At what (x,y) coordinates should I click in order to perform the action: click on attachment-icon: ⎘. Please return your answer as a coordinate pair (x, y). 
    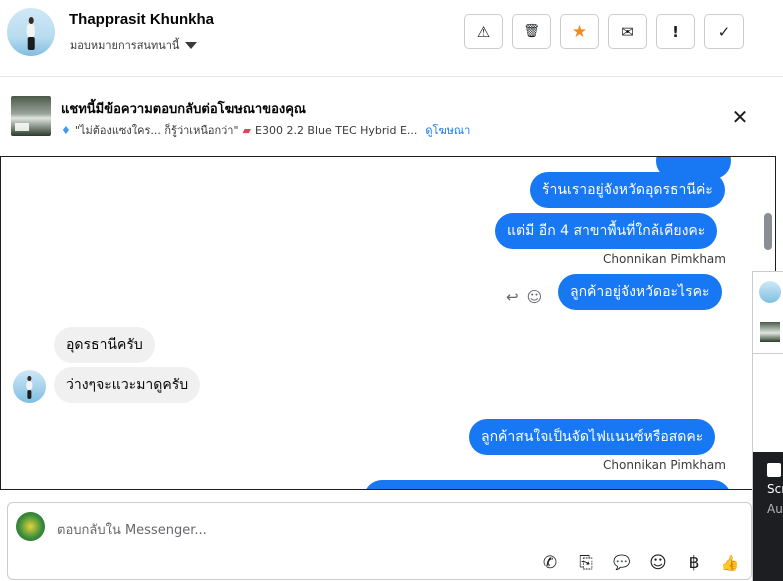
    Looking at the image, I should click on (586, 563).